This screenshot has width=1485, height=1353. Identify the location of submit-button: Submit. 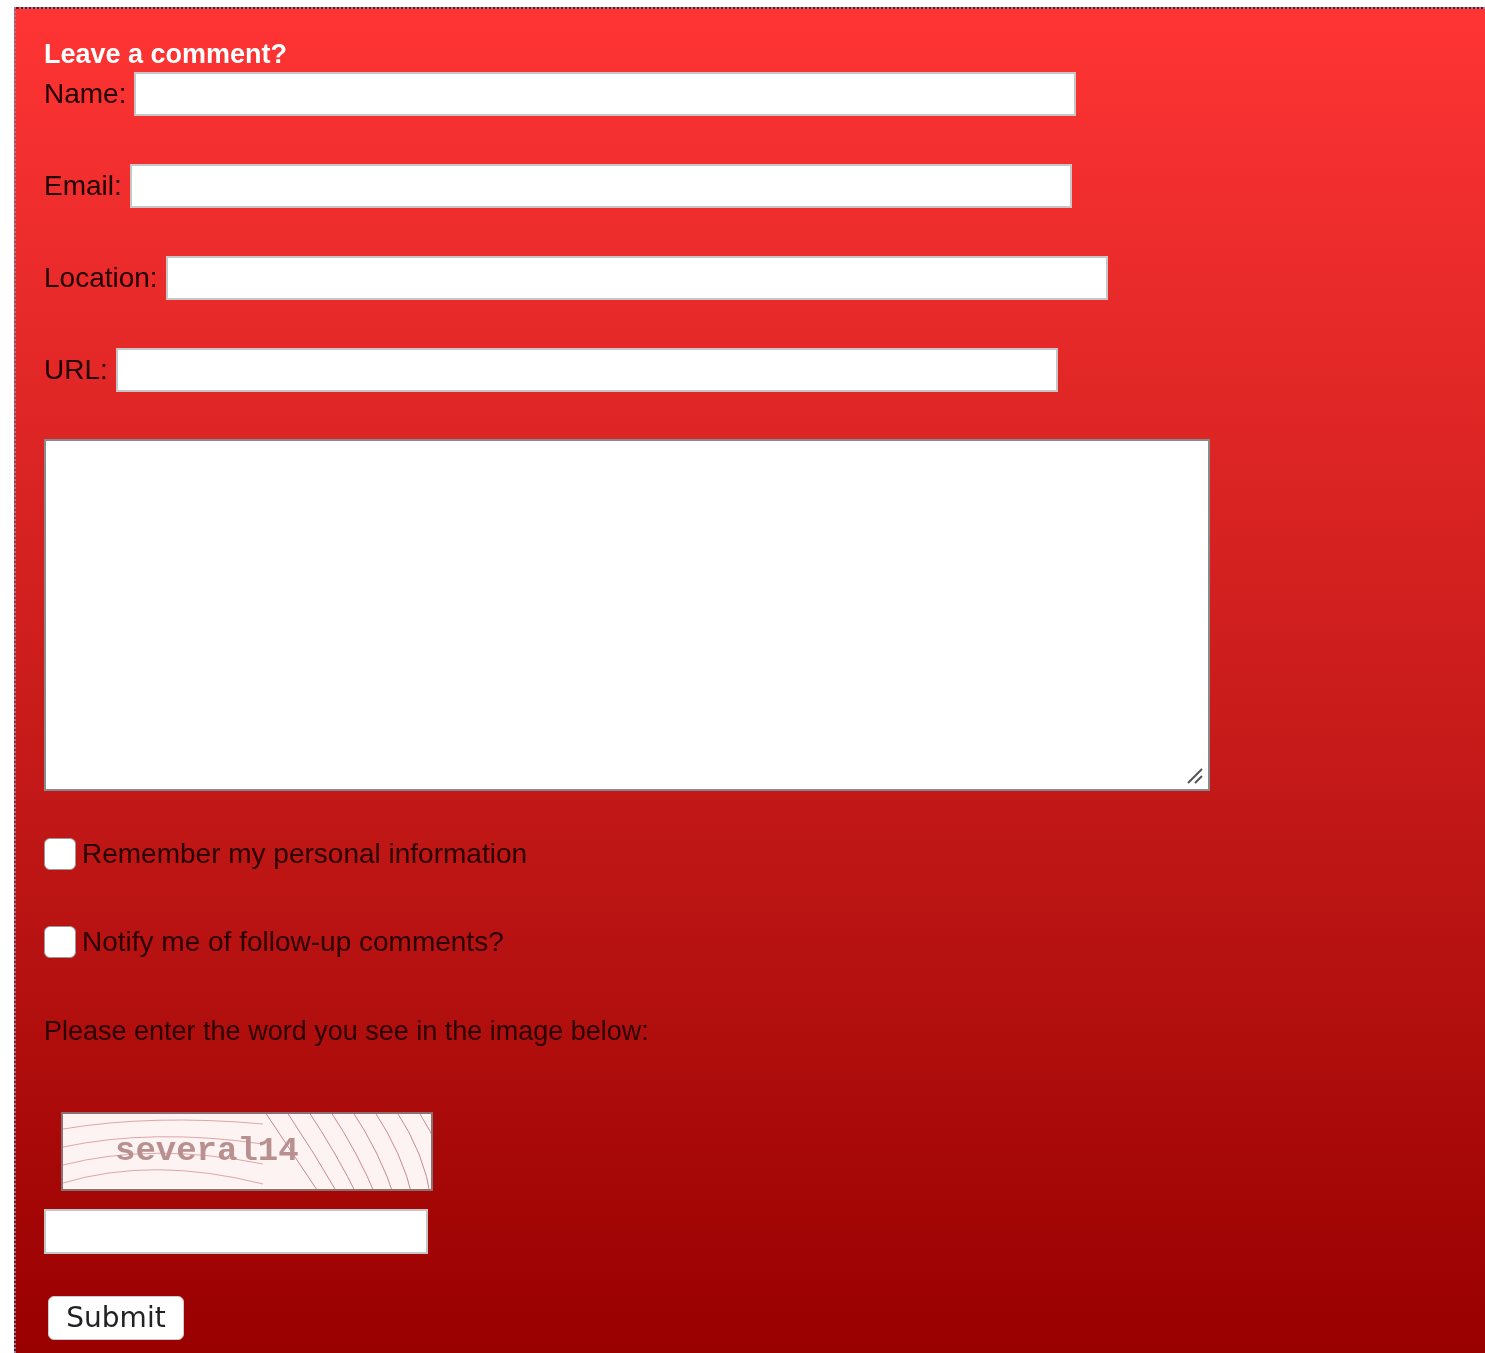
(116, 1317).